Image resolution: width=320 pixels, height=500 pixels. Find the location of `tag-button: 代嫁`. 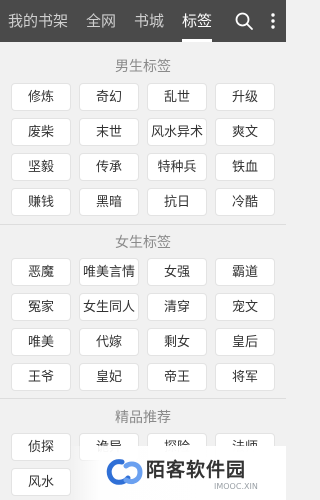

tag-button: 代嫁 is located at coordinates (109, 342).